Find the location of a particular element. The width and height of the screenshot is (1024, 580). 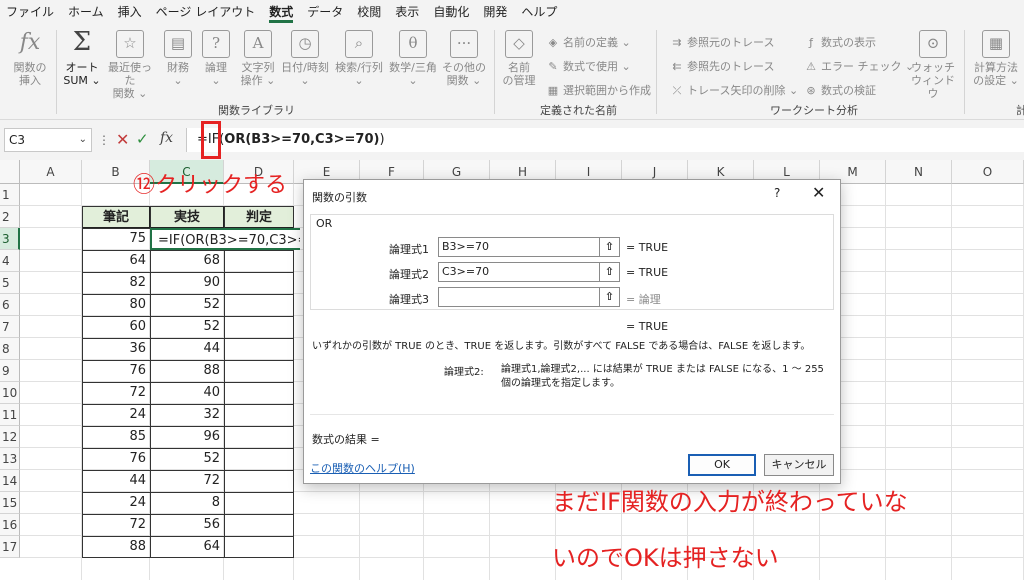

table-cell: 32 is located at coordinates (187, 415).